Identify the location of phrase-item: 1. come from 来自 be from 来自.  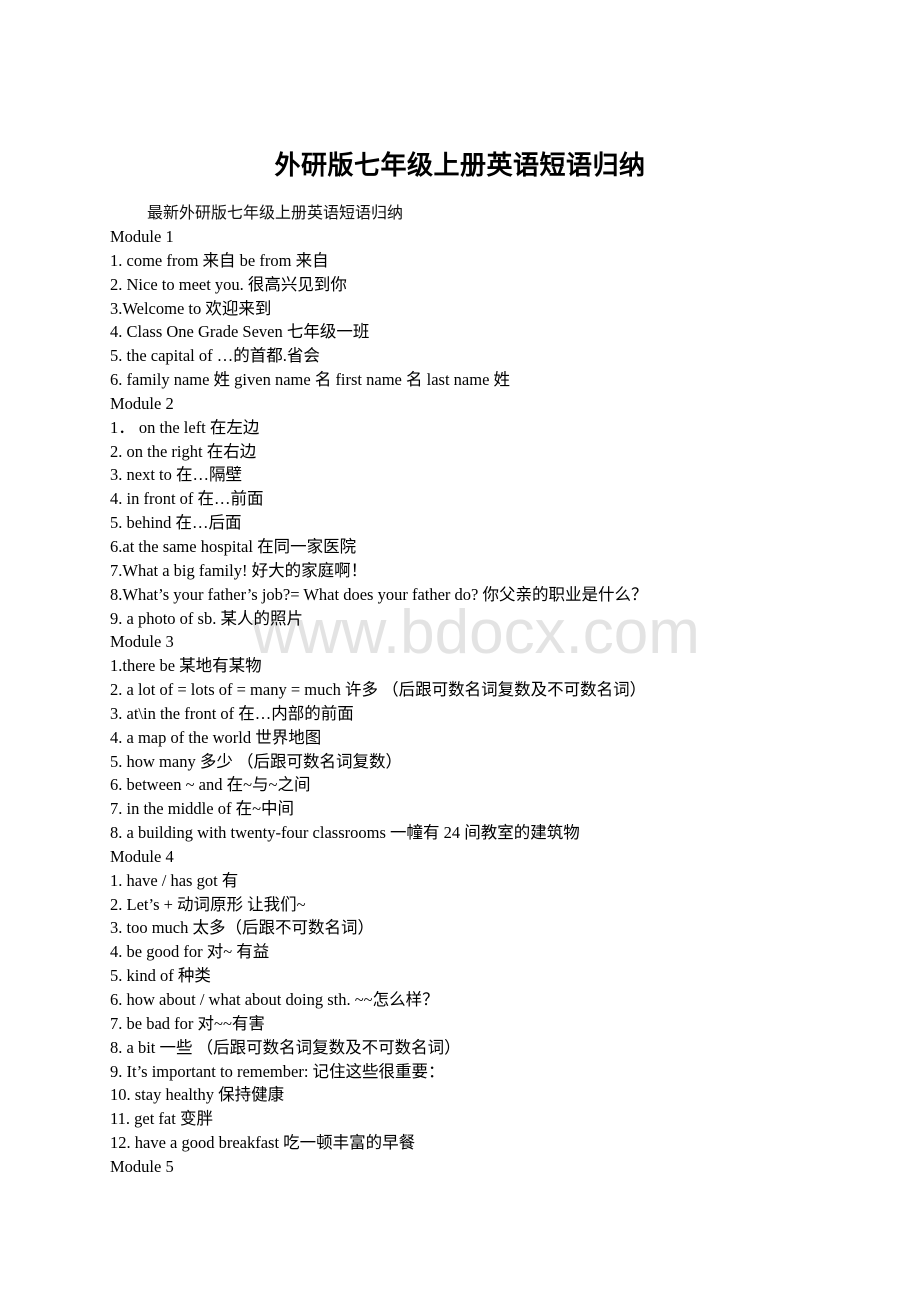
(219, 260).